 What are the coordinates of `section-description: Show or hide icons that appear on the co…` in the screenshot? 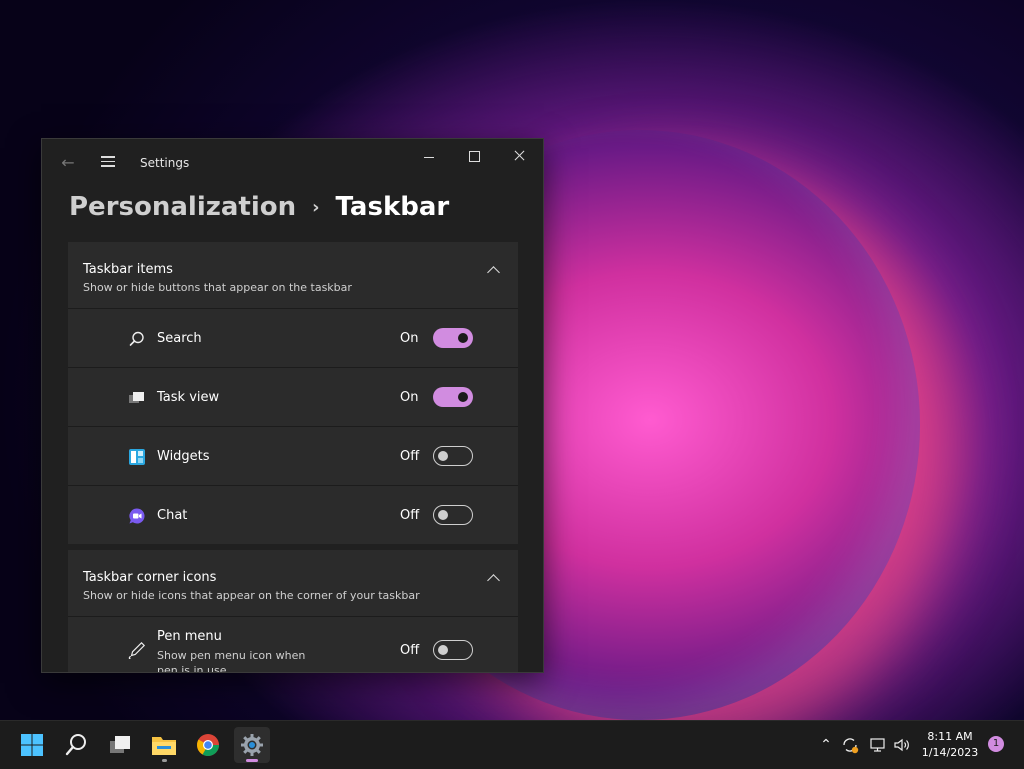 It's located at (251, 595).